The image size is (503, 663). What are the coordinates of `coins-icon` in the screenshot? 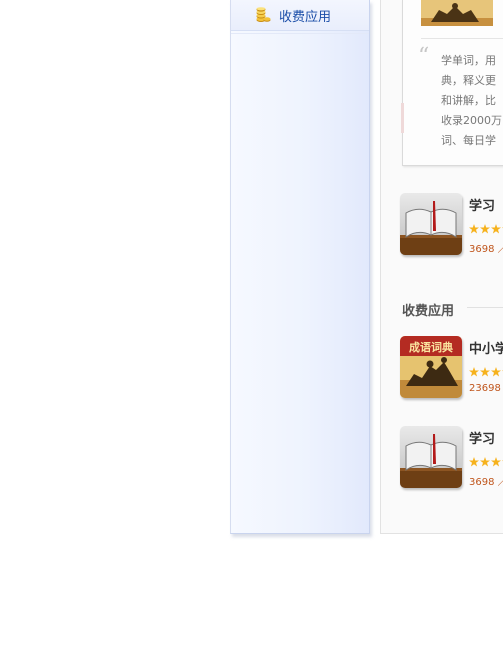 It's located at (263, 15).